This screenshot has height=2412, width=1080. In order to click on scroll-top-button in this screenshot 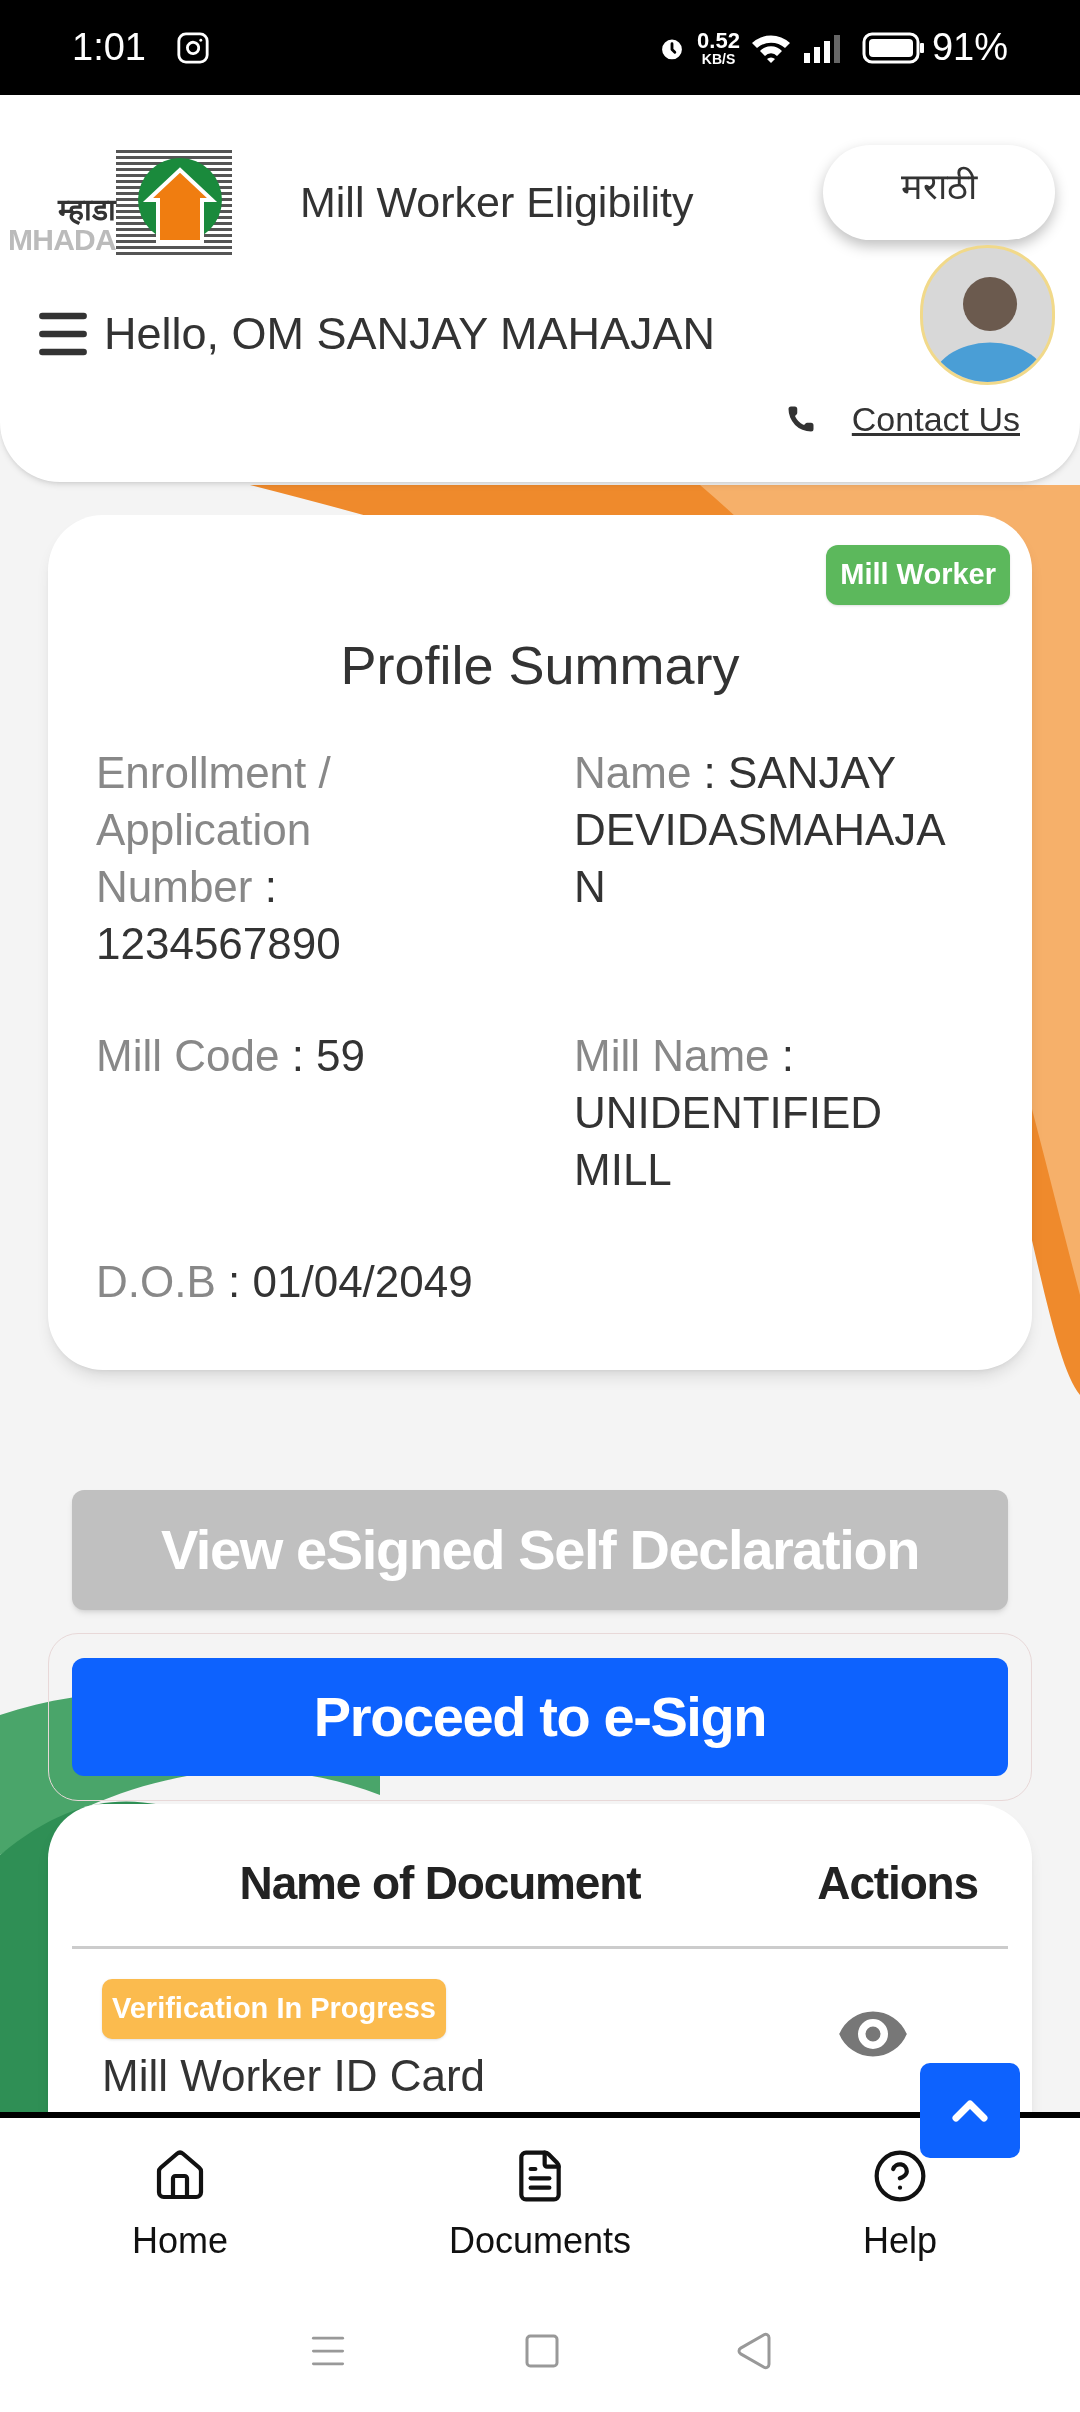, I will do `click(970, 2110)`.